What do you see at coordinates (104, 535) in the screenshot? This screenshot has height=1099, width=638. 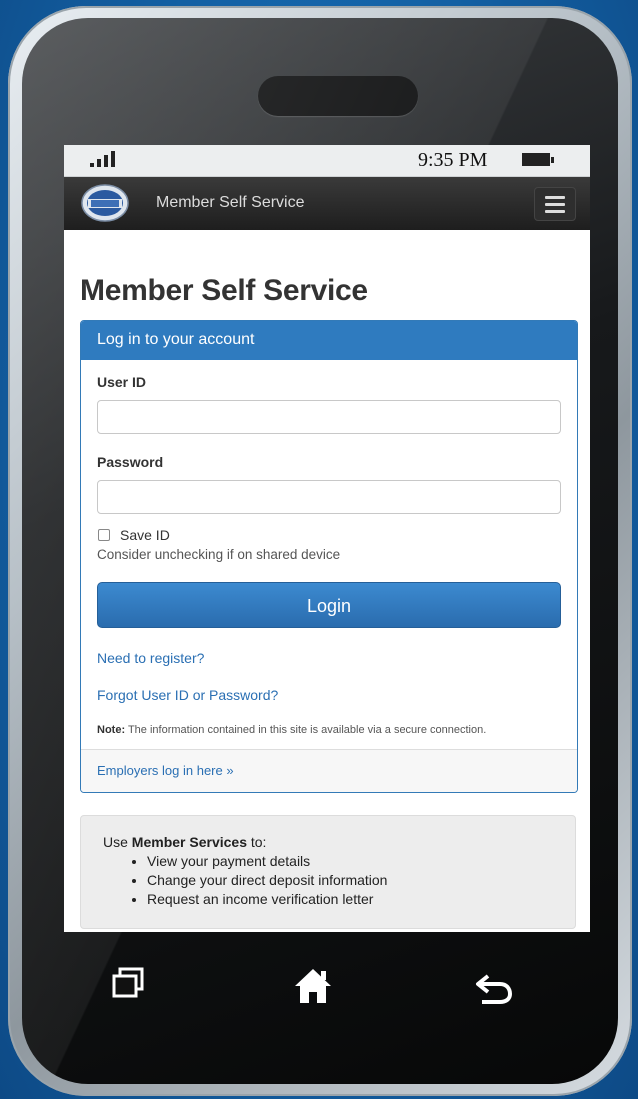 I see `save-id-checkbox` at bounding box center [104, 535].